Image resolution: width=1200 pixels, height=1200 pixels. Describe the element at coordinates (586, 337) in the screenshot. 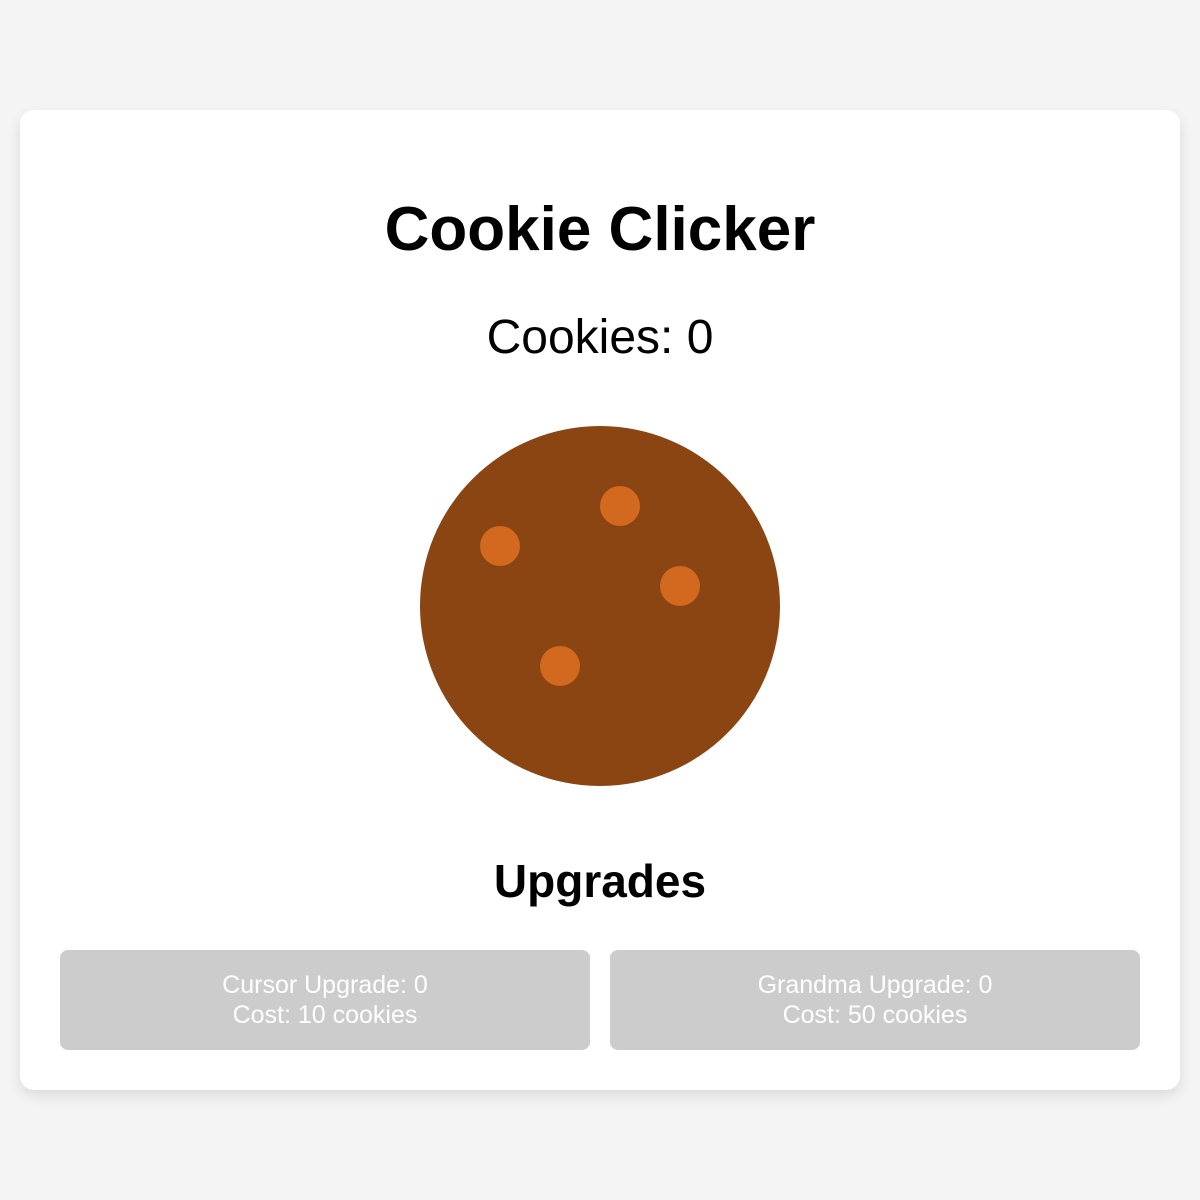

I see `cookie-counter-label: Cookies:` at that location.